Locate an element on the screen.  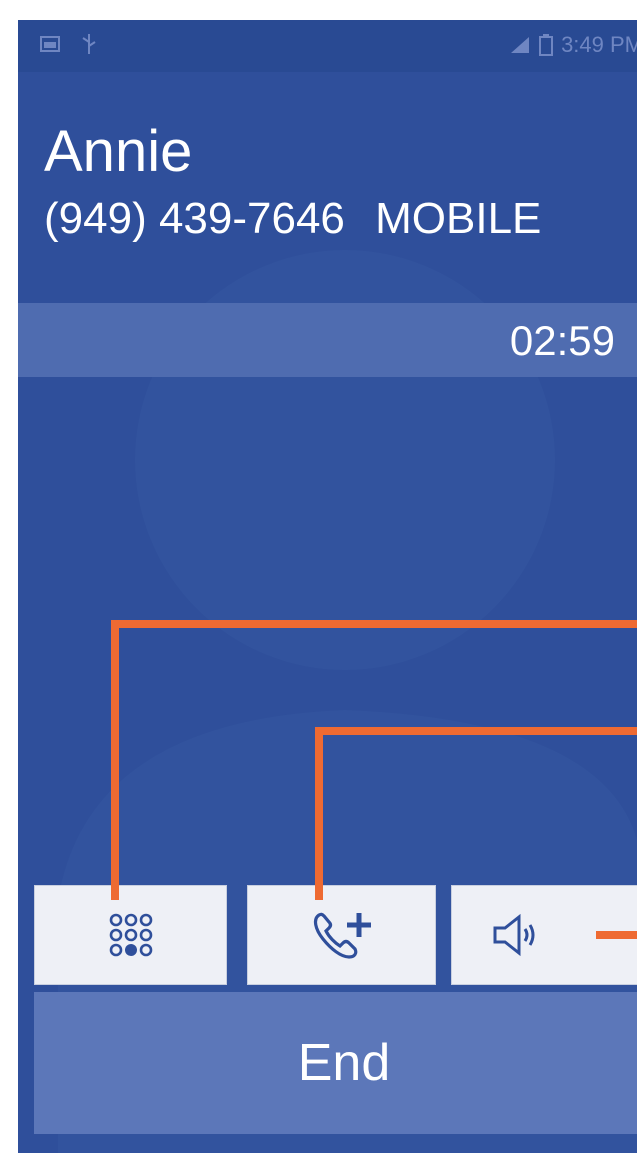
gallery-notification-icon is located at coordinates (50, 44).